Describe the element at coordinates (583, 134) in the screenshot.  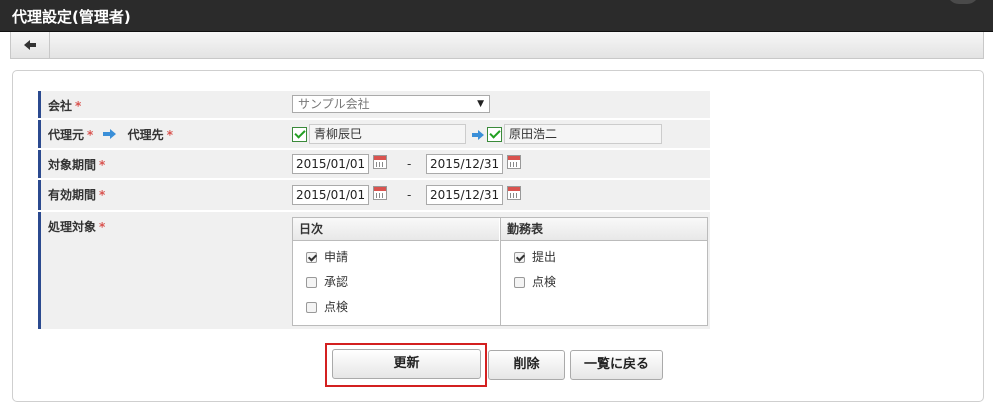
I see `proxy-to-field: 原田浩二` at that location.